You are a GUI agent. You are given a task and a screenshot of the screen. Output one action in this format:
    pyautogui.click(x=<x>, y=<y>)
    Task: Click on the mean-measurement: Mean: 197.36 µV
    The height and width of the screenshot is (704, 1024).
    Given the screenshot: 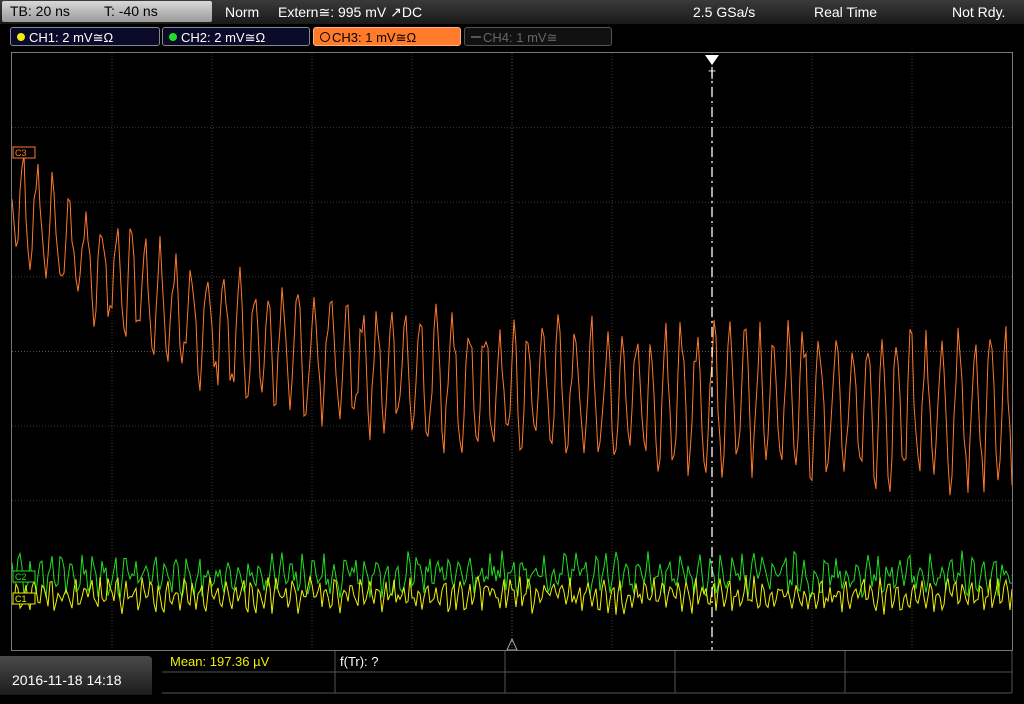 What is the action you would take?
    pyautogui.click(x=219, y=662)
    